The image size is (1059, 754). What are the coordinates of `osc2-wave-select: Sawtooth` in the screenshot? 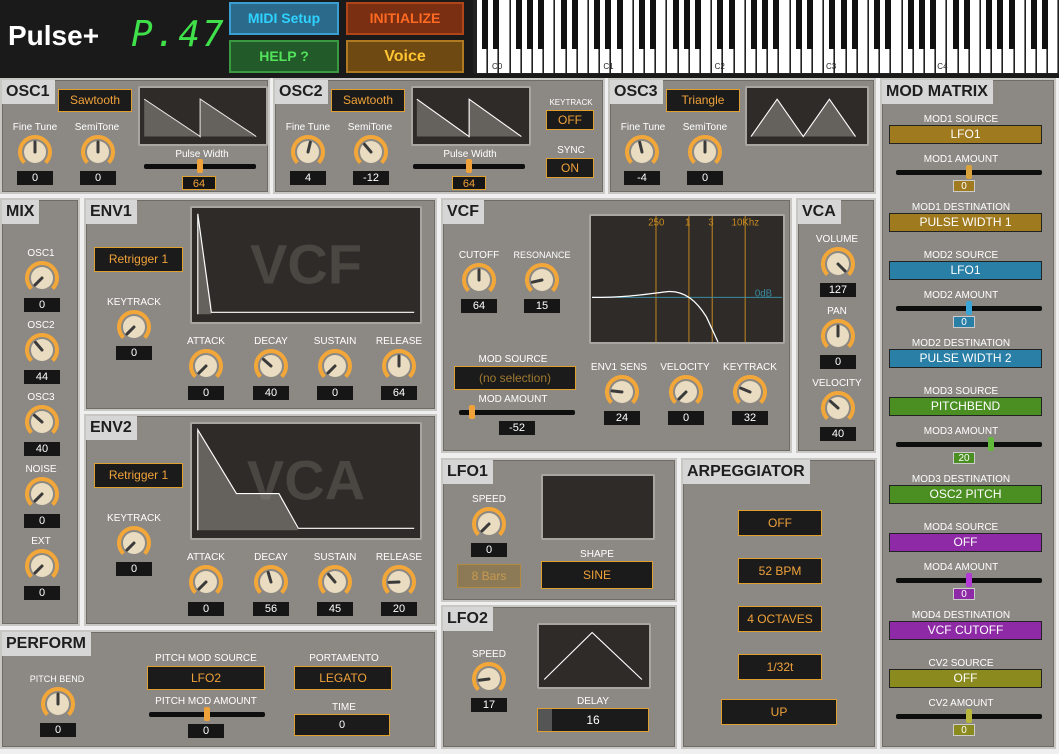 It's located at (368, 100).